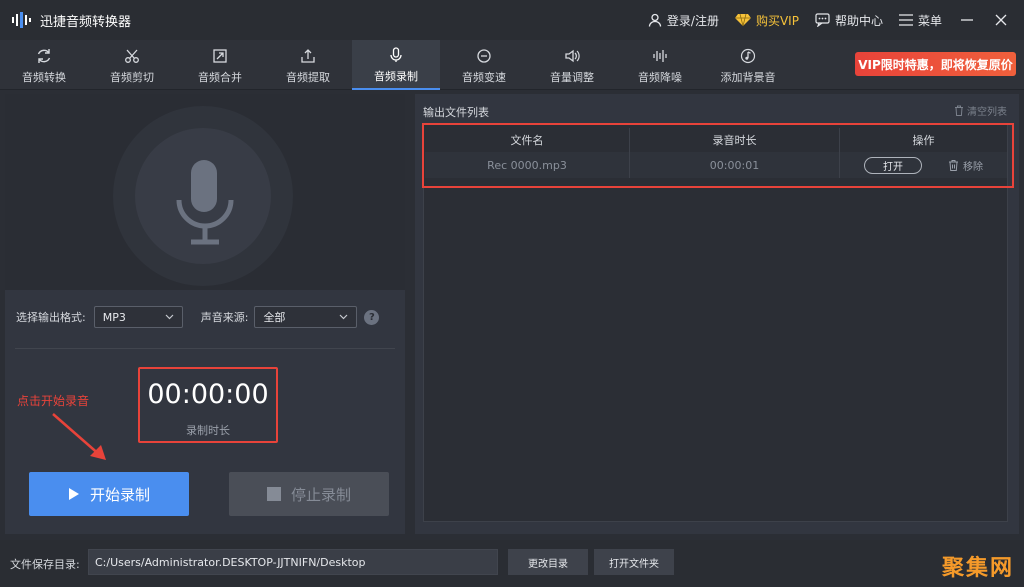 The width and height of the screenshot is (1024, 587). What do you see at coordinates (977, 568) in the screenshot?
I see `watermark-logo: 聚集网` at bounding box center [977, 568].